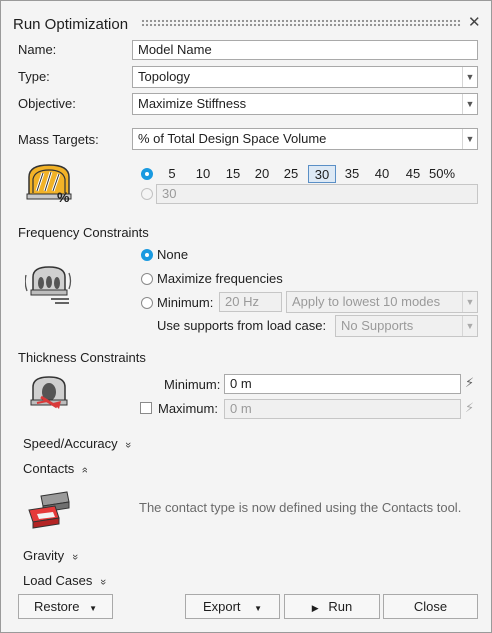 The image size is (492, 633). Describe the element at coordinates (50, 510) in the screenshot. I see `contacts-icon` at that location.